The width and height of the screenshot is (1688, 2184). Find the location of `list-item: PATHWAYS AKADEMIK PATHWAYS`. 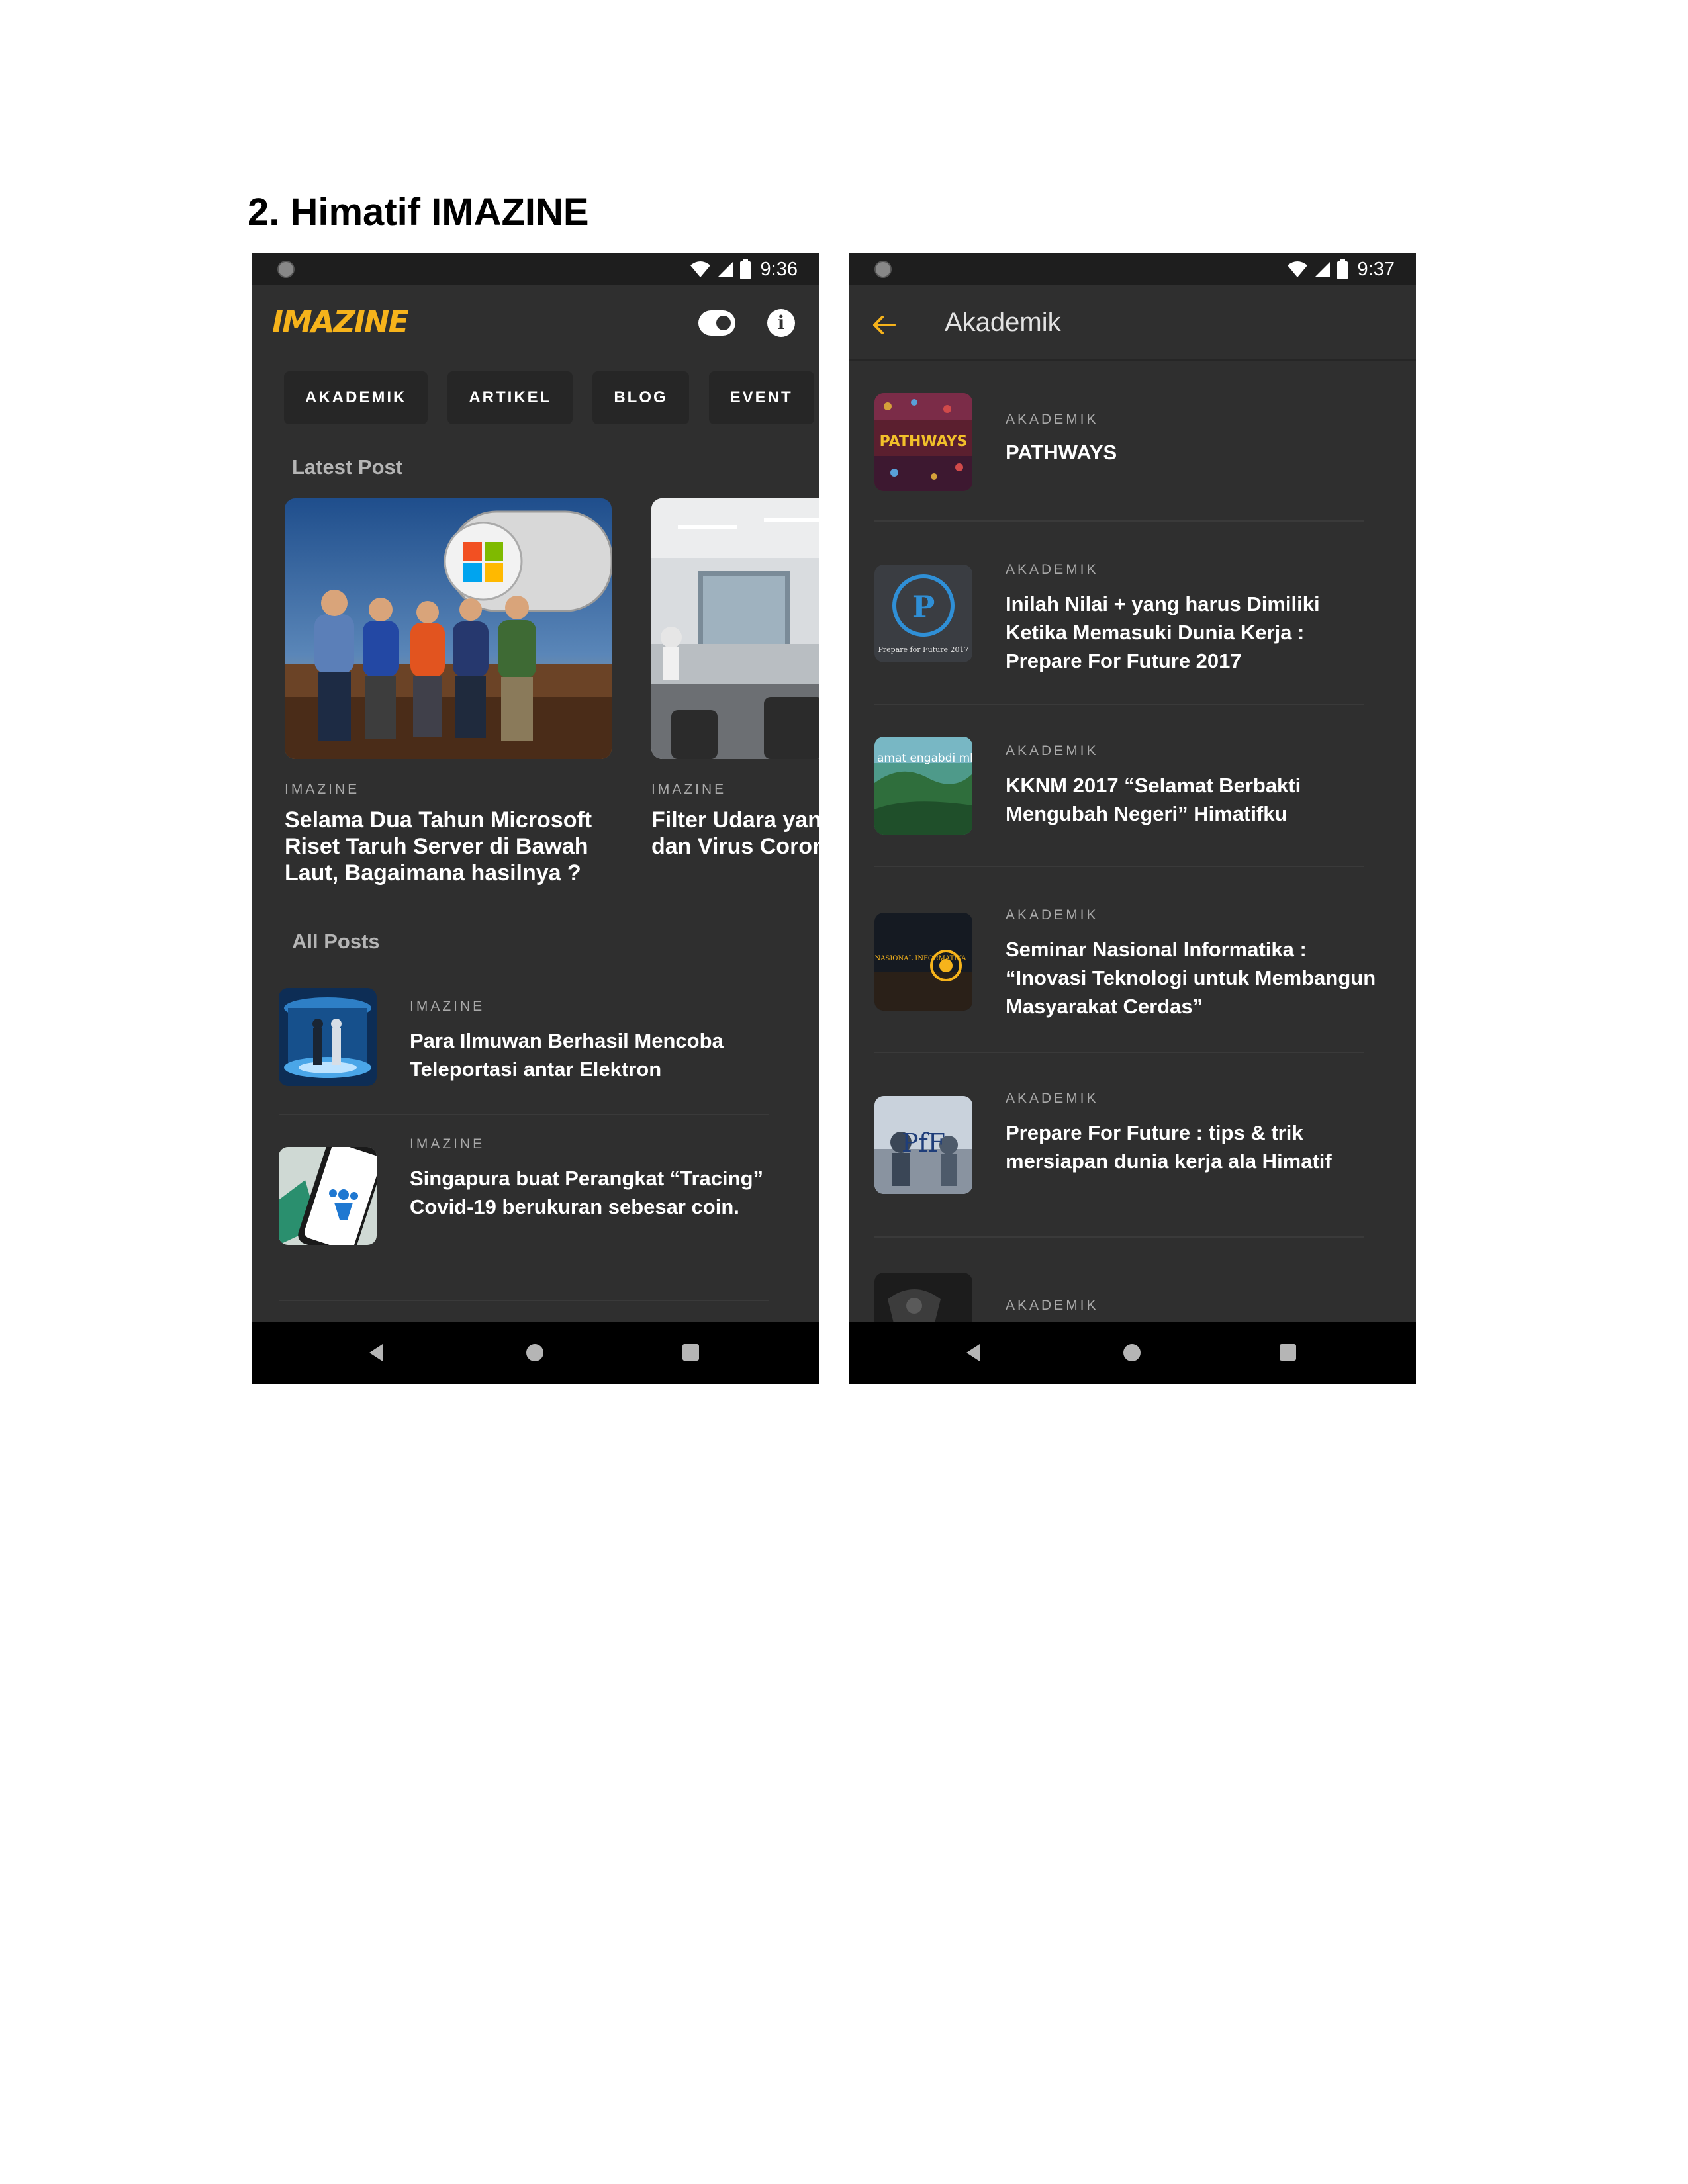

list-item: PATHWAYS AKADEMIK PATHWAYS is located at coordinates (1119, 442).